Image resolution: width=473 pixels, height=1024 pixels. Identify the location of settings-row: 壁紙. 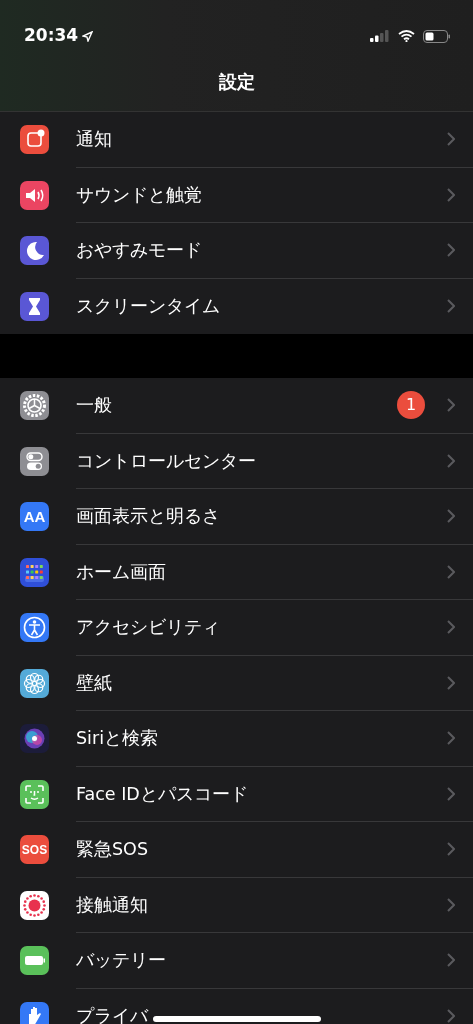
(236, 683).